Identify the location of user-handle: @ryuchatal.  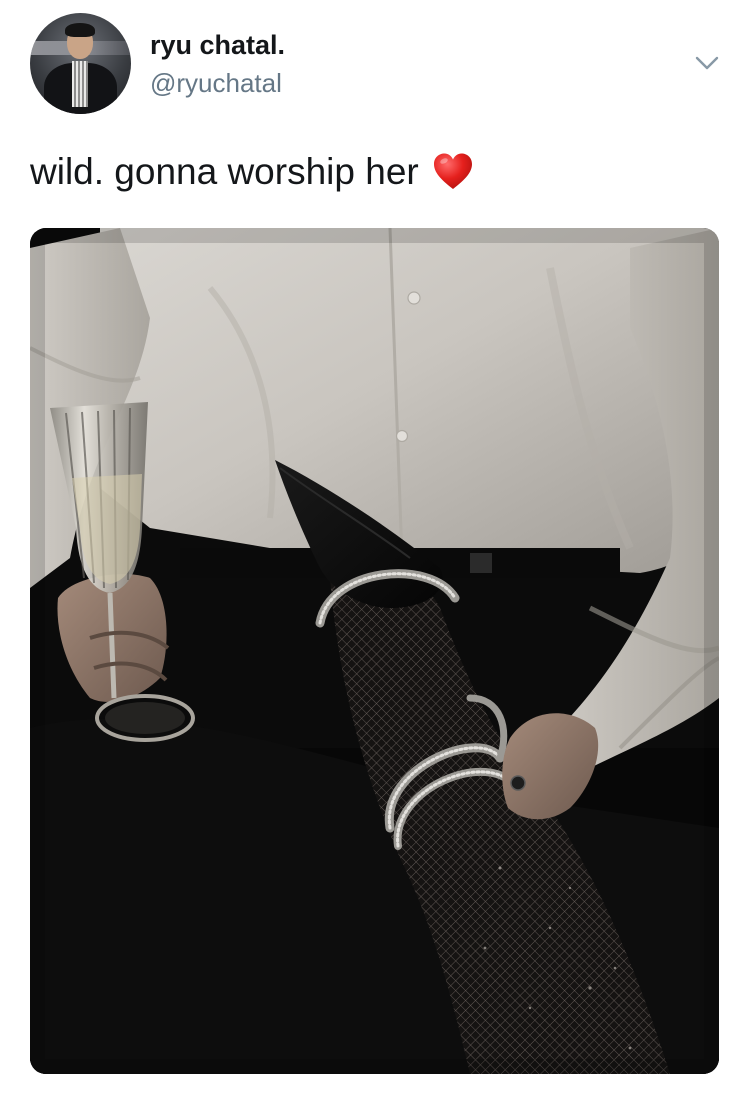
(216, 83).